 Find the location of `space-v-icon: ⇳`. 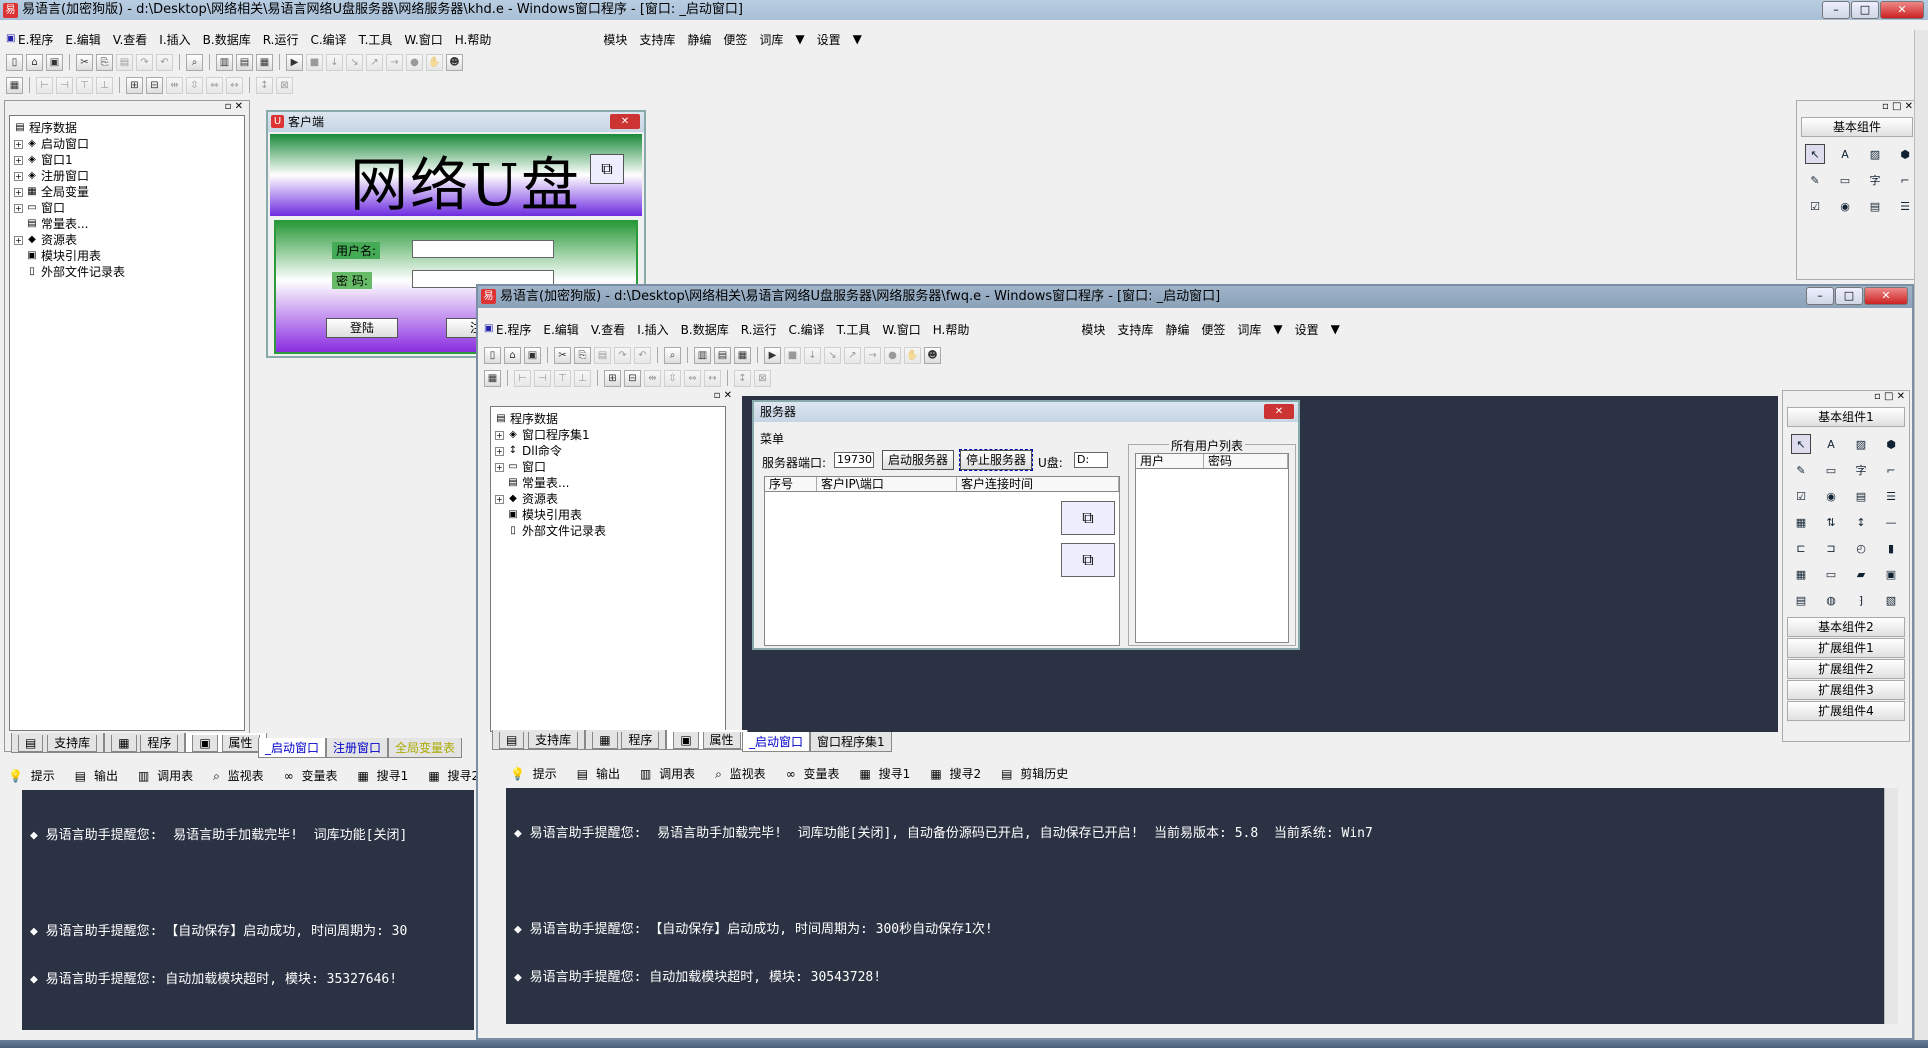

space-v-icon: ⇳ is located at coordinates (672, 378).